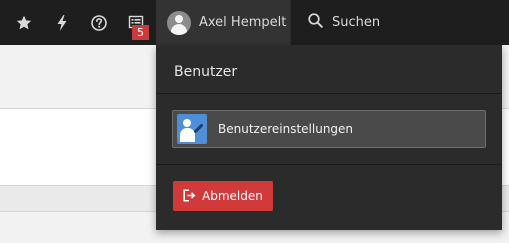 Image resolution: width=509 pixels, height=243 pixels. Describe the element at coordinates (399, 22) in the screenshot. I see `search-button: Suchen` at that location.